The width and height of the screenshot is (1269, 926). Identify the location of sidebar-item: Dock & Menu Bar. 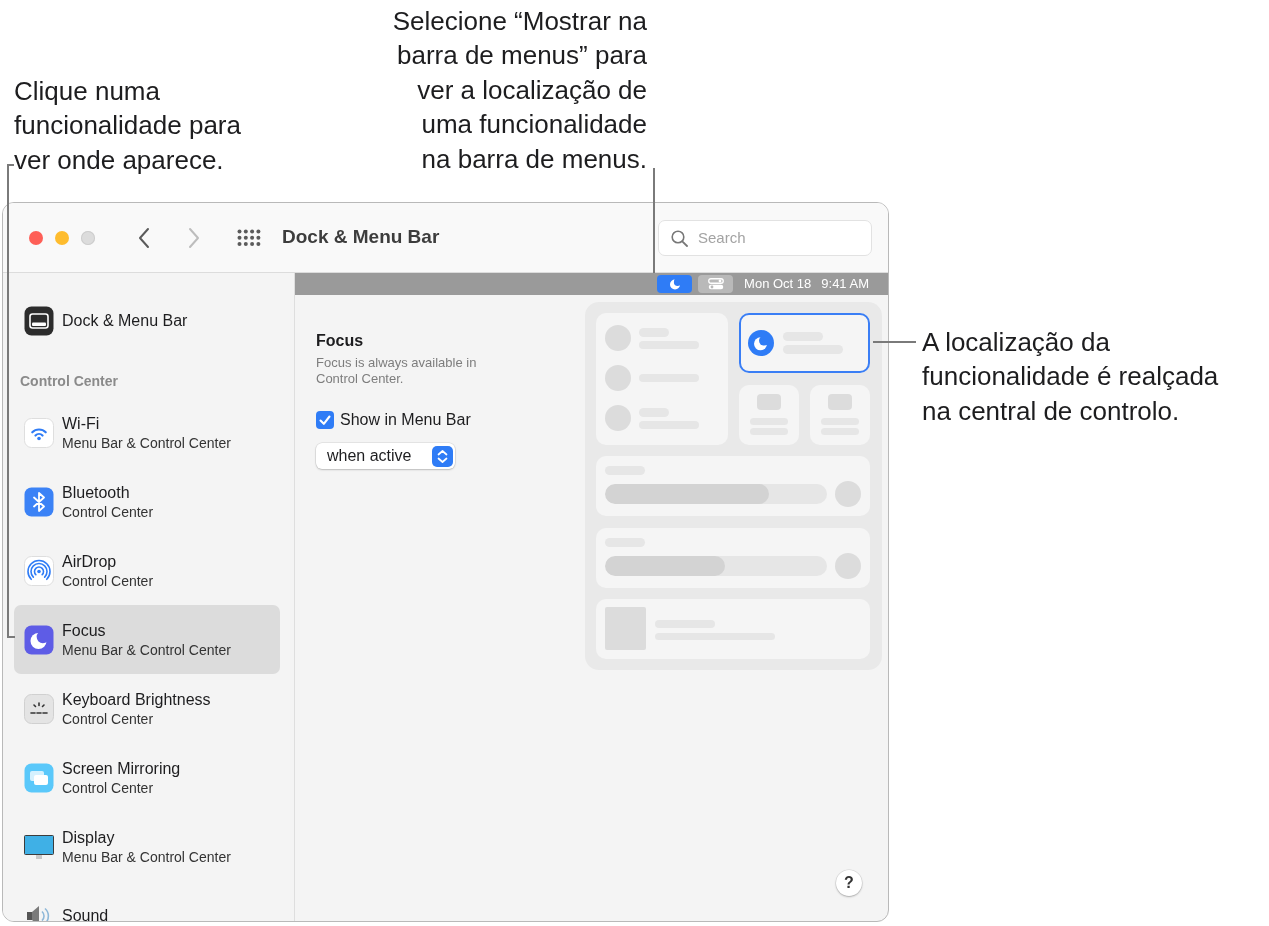
(147, 321).